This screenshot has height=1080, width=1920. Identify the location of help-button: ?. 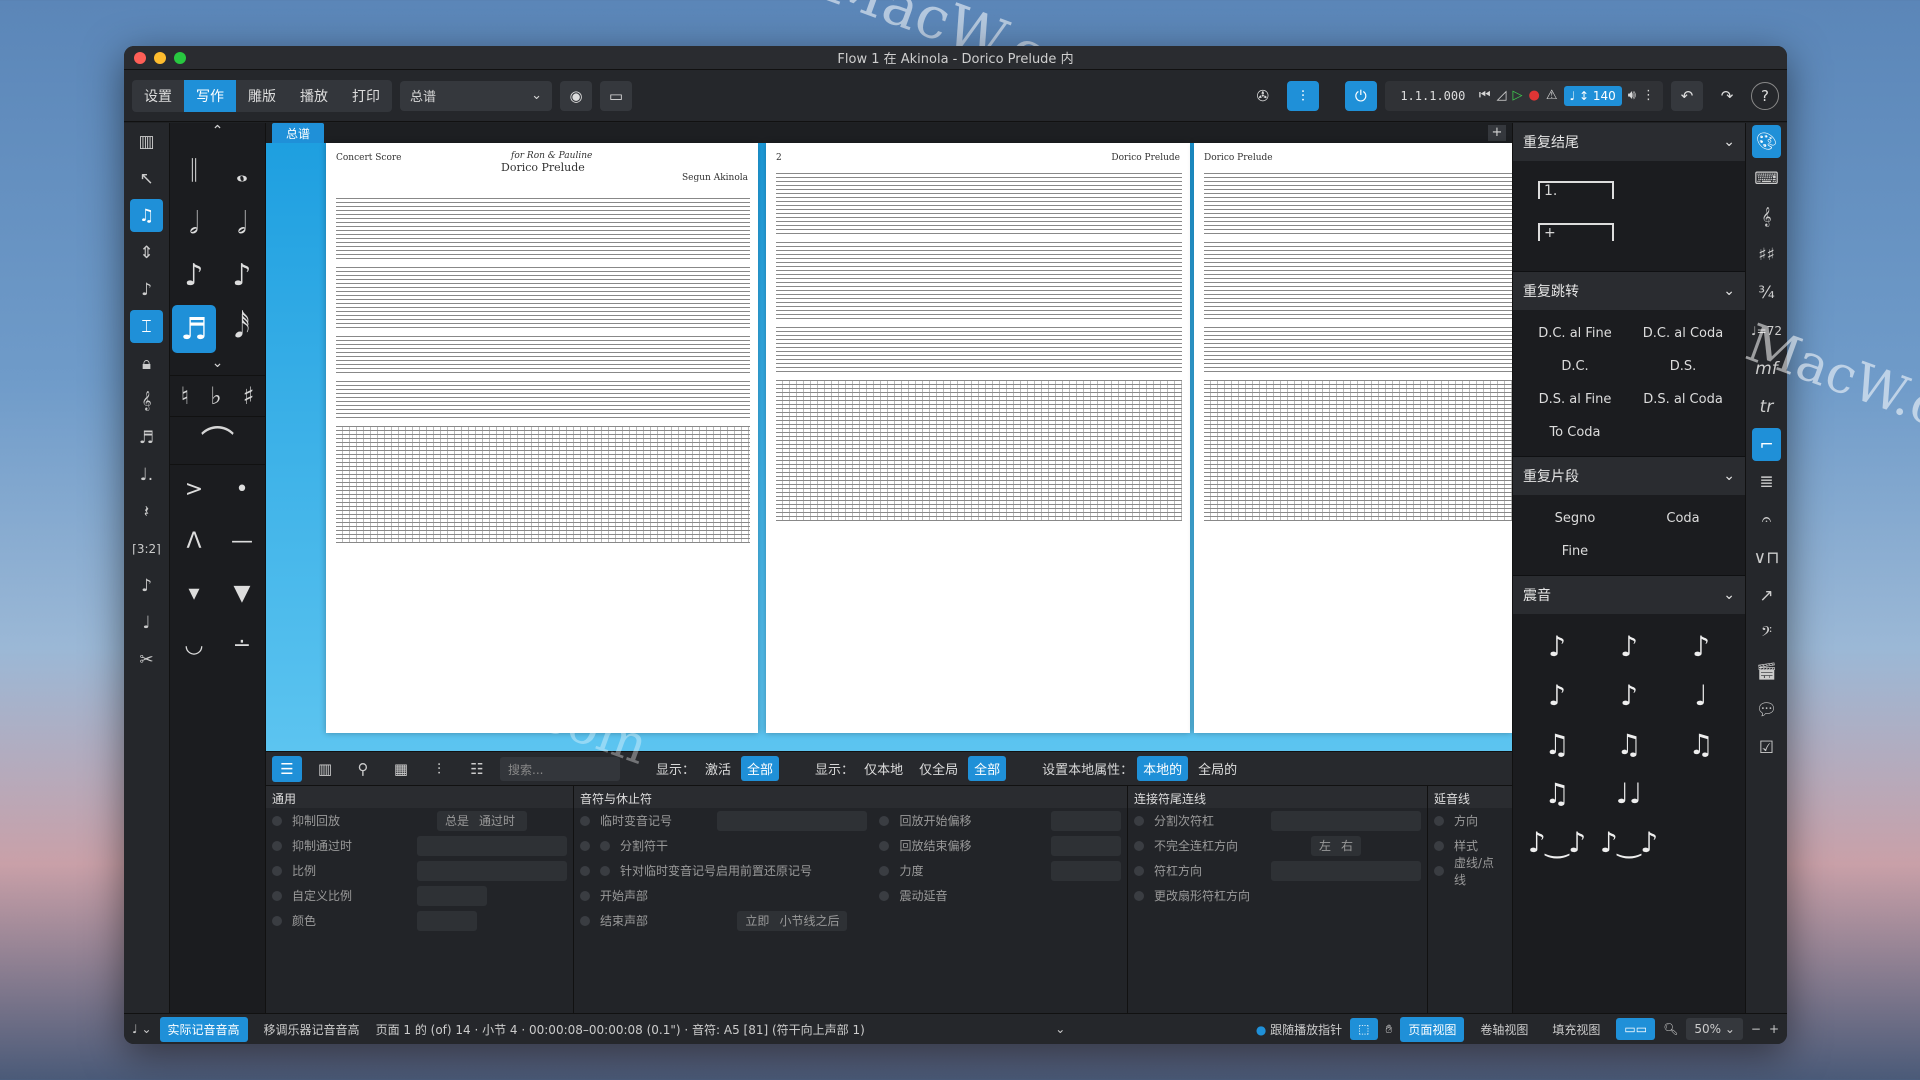
(1765, 95).